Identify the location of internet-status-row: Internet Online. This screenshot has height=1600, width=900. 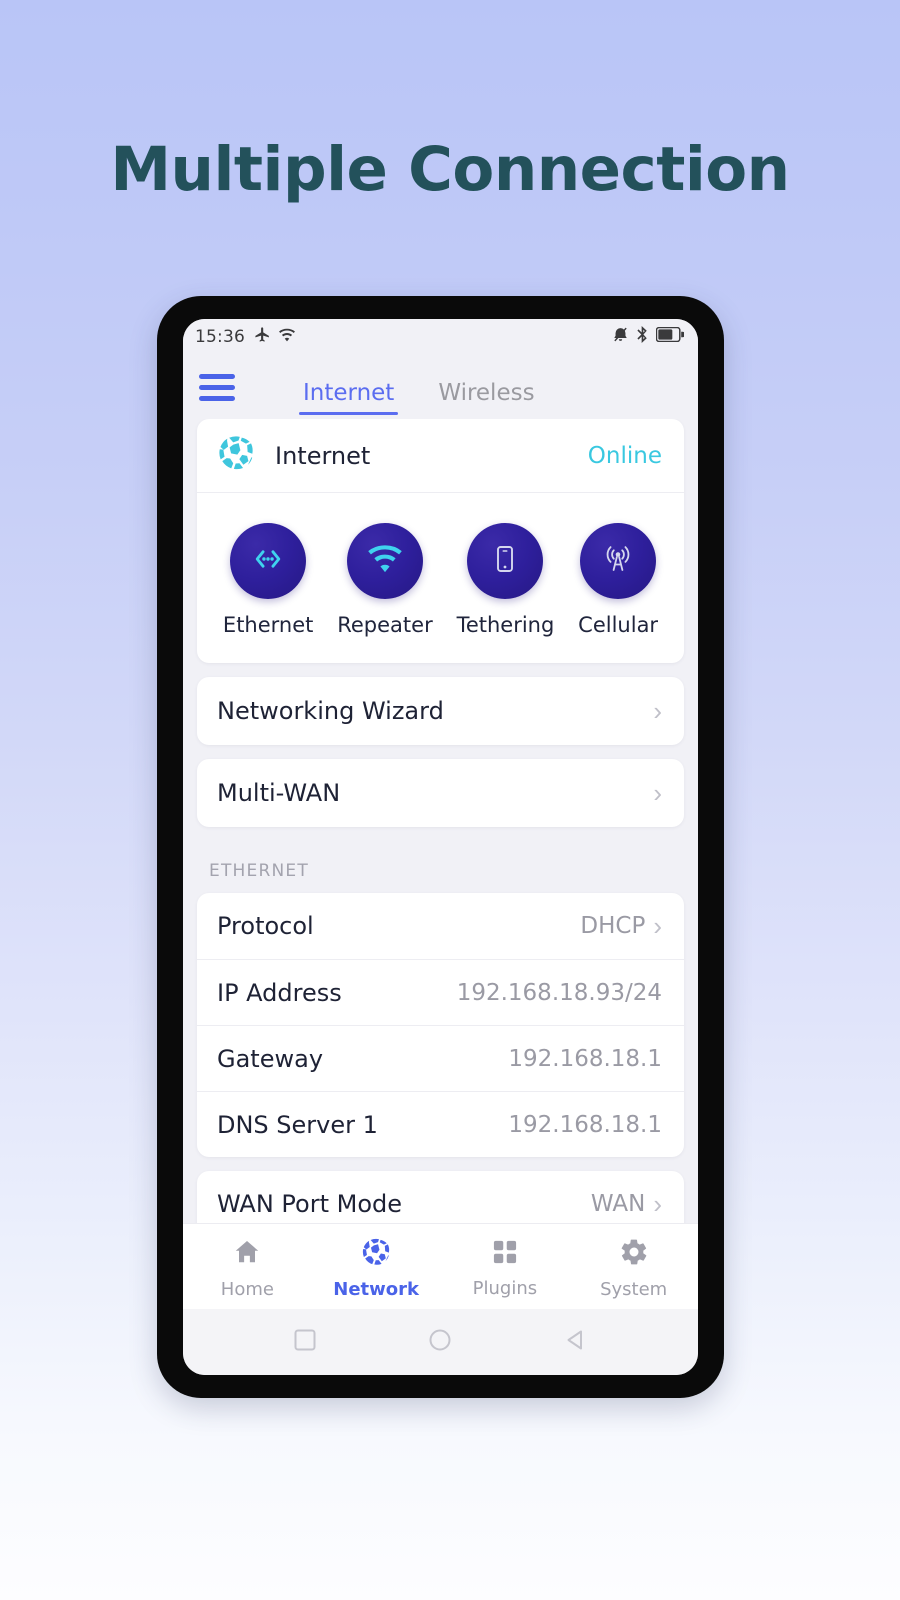
(440, 456).